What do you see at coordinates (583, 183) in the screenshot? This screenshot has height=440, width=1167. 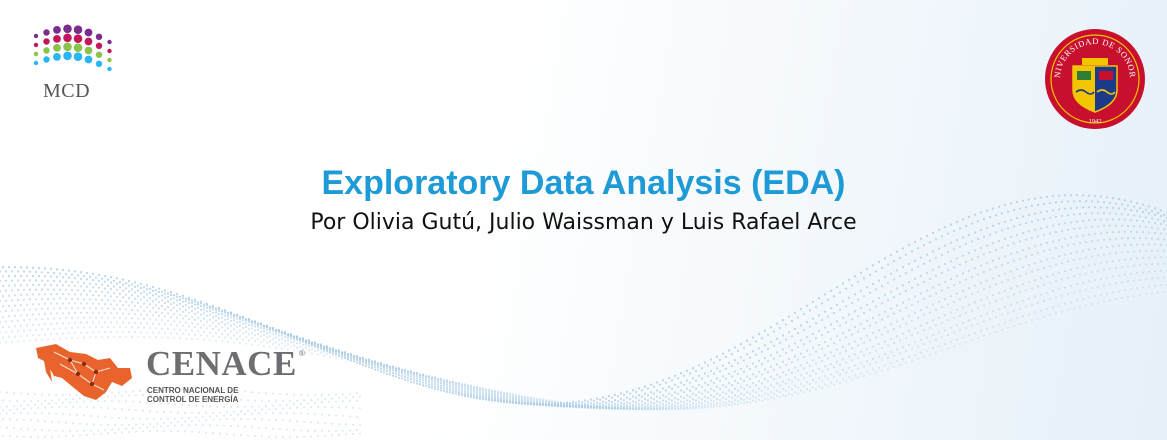 I see `slide-title: Exploratory Data Analysis (EDA)` at bounding box center [583, 183].